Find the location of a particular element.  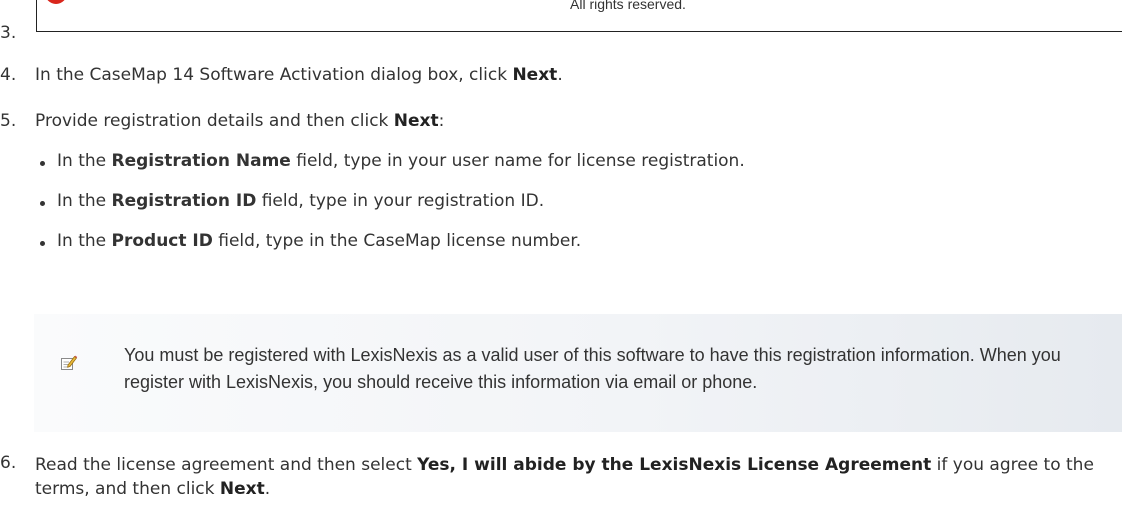

step-number-3: 3. is located at coordinates (8, 33).